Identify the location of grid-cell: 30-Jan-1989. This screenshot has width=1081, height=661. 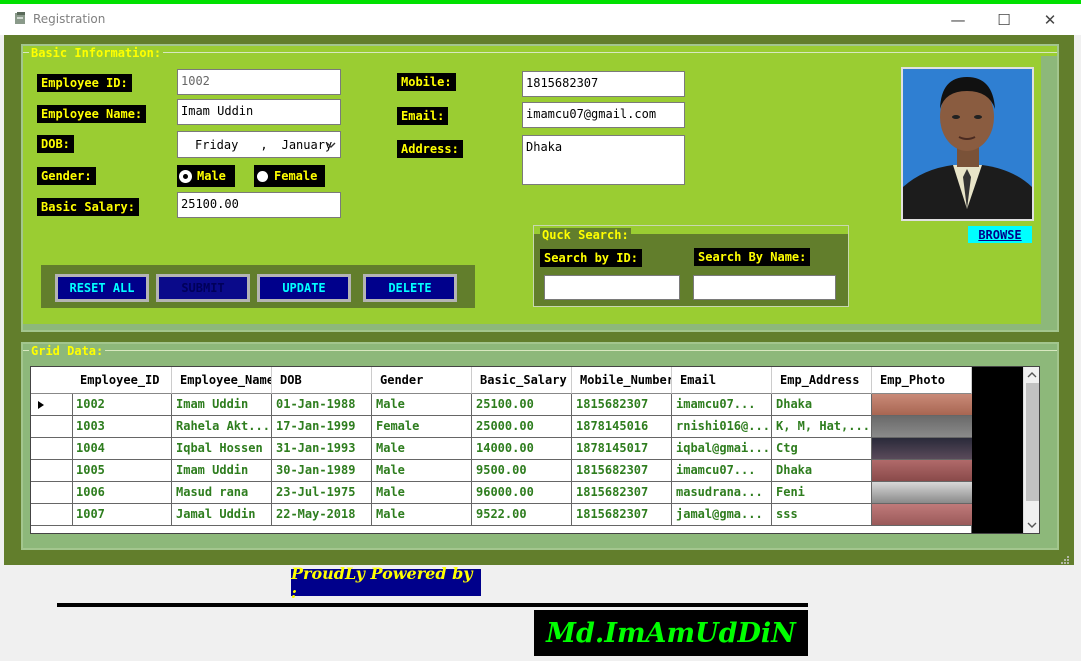
(322, 471).